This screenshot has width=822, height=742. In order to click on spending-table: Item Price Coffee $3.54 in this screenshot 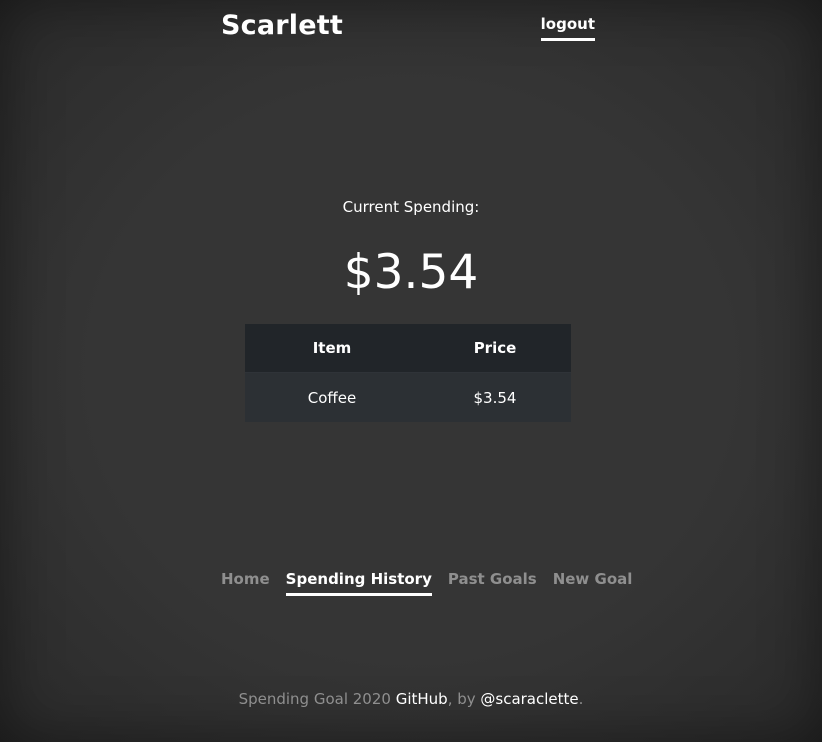, I will do `click(408, 373)`.